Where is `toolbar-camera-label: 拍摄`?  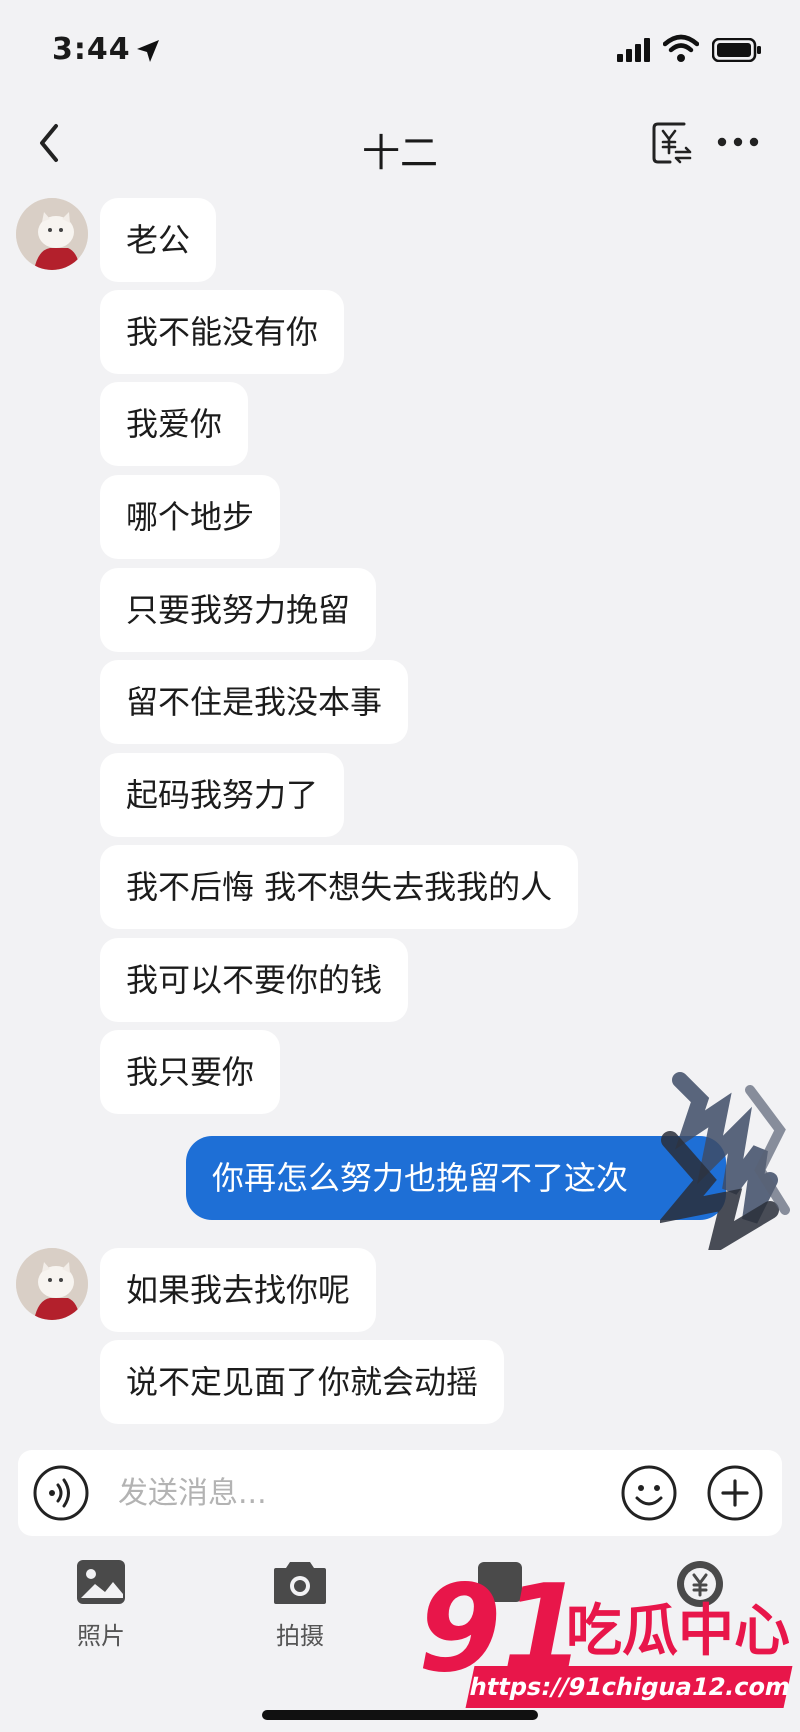
toolbar-camera-label: 拍摄 is located at coordinates (300, 1636).